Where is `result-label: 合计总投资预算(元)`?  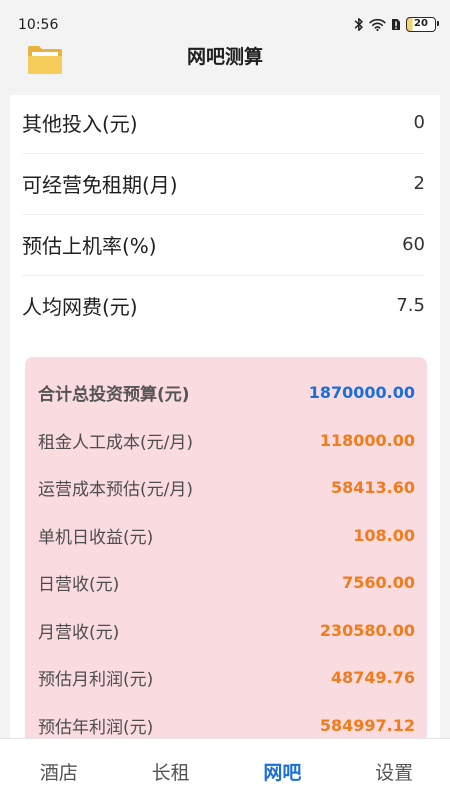 result-label: 合计总投资预算(元) is located at coordinates (114, 395).